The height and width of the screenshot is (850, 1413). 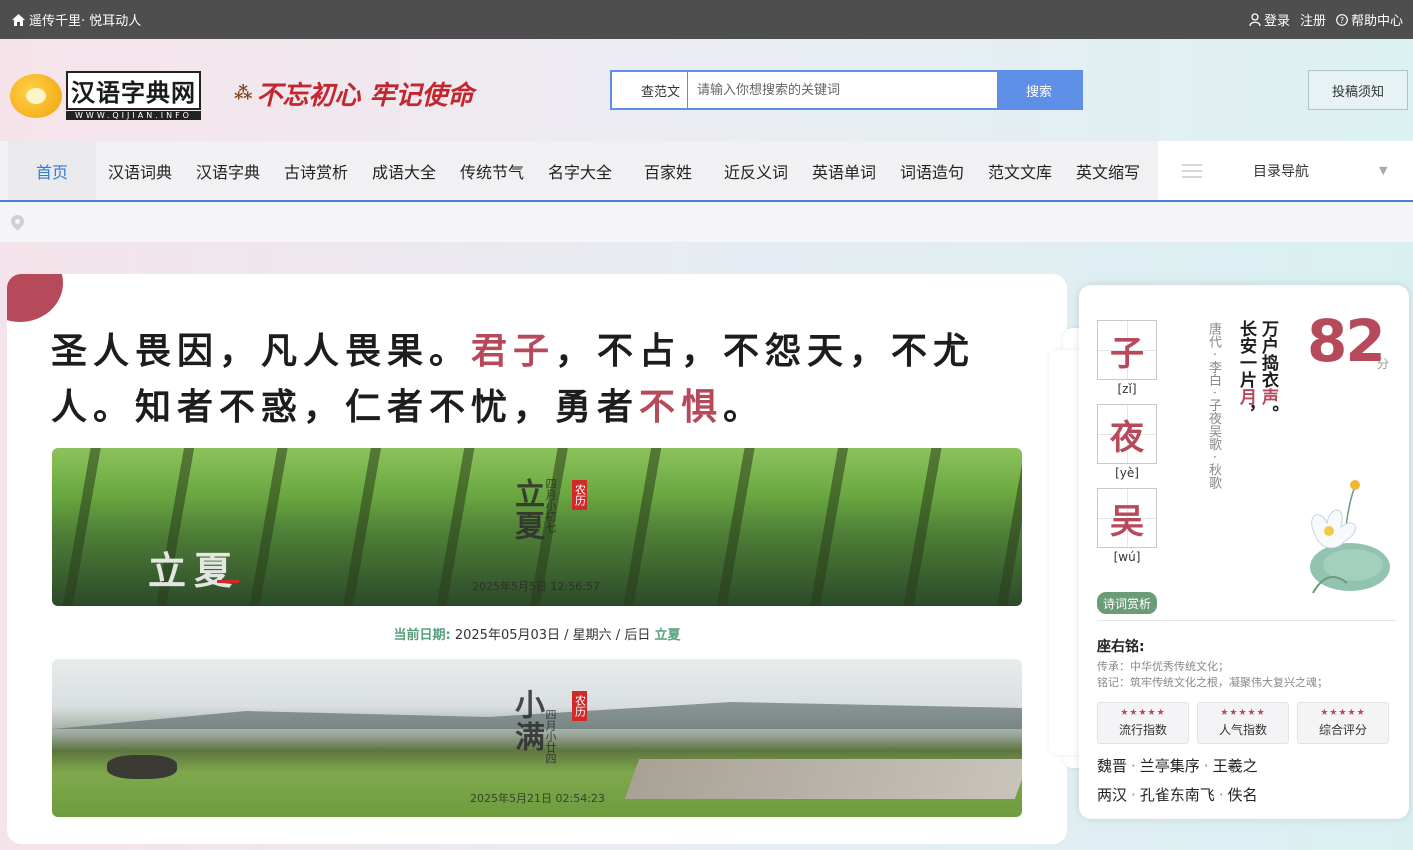 I want to click on search-category-select: 查范文, so click(x=650, y=90).